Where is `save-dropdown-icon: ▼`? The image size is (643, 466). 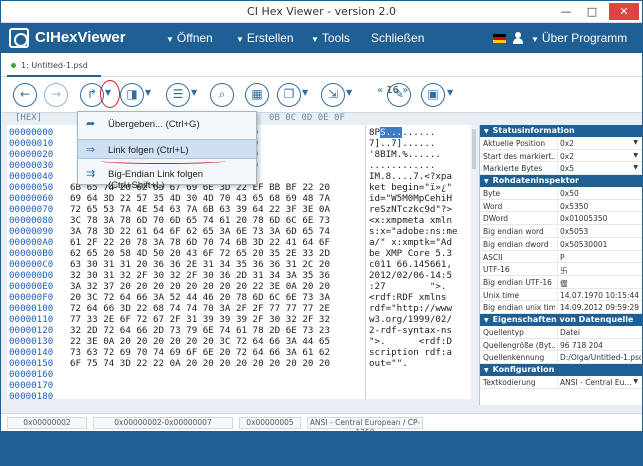 save-dropdown-icon: ▼ is located at coordinates (450, 92).